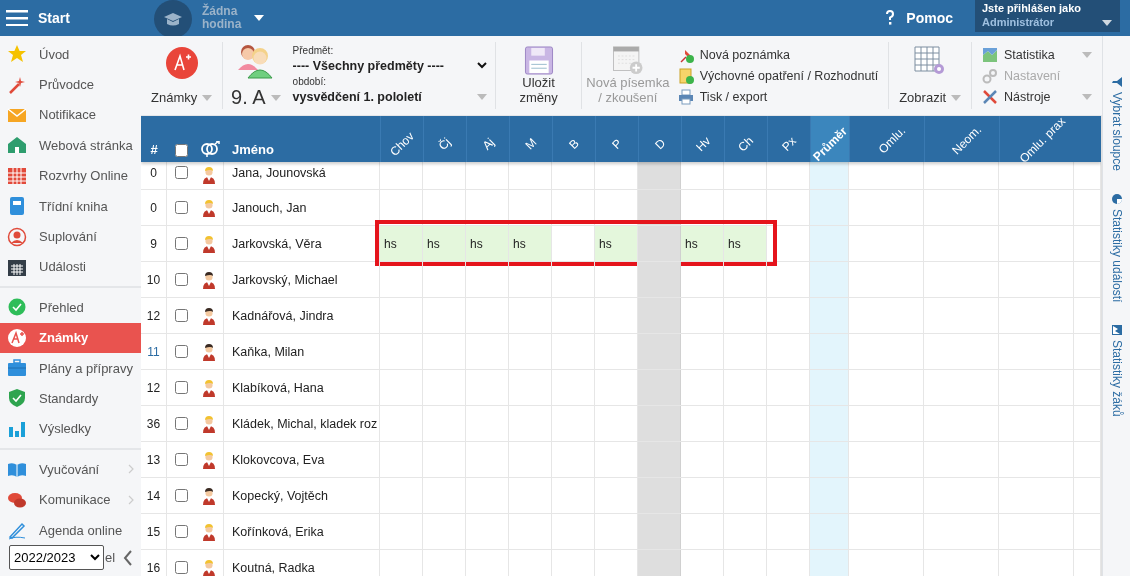 The height and width of the screenshot is (576, 1130). Describe the element at coordinates (278, 387) in the screenshot. I see `student-name: Klabíková, Hana` at that location.